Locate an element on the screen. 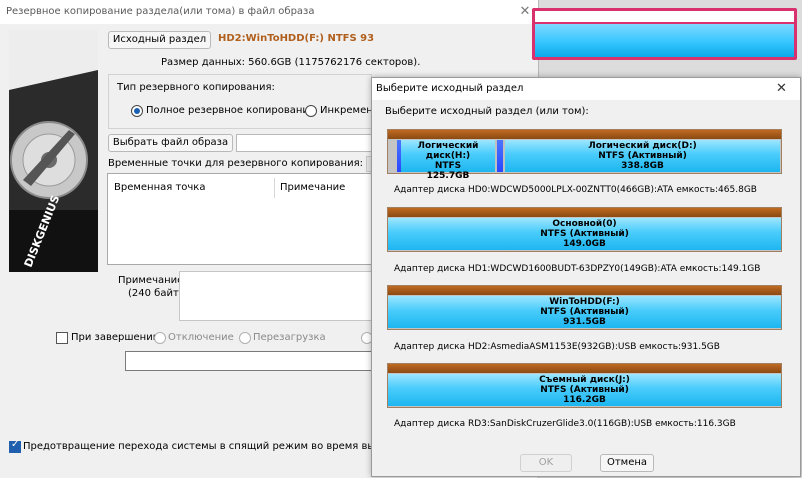 The width and height of the screenshot is (802, 478). partition-h-name: Логический диск(H:) is located at coordinates (448, 151).